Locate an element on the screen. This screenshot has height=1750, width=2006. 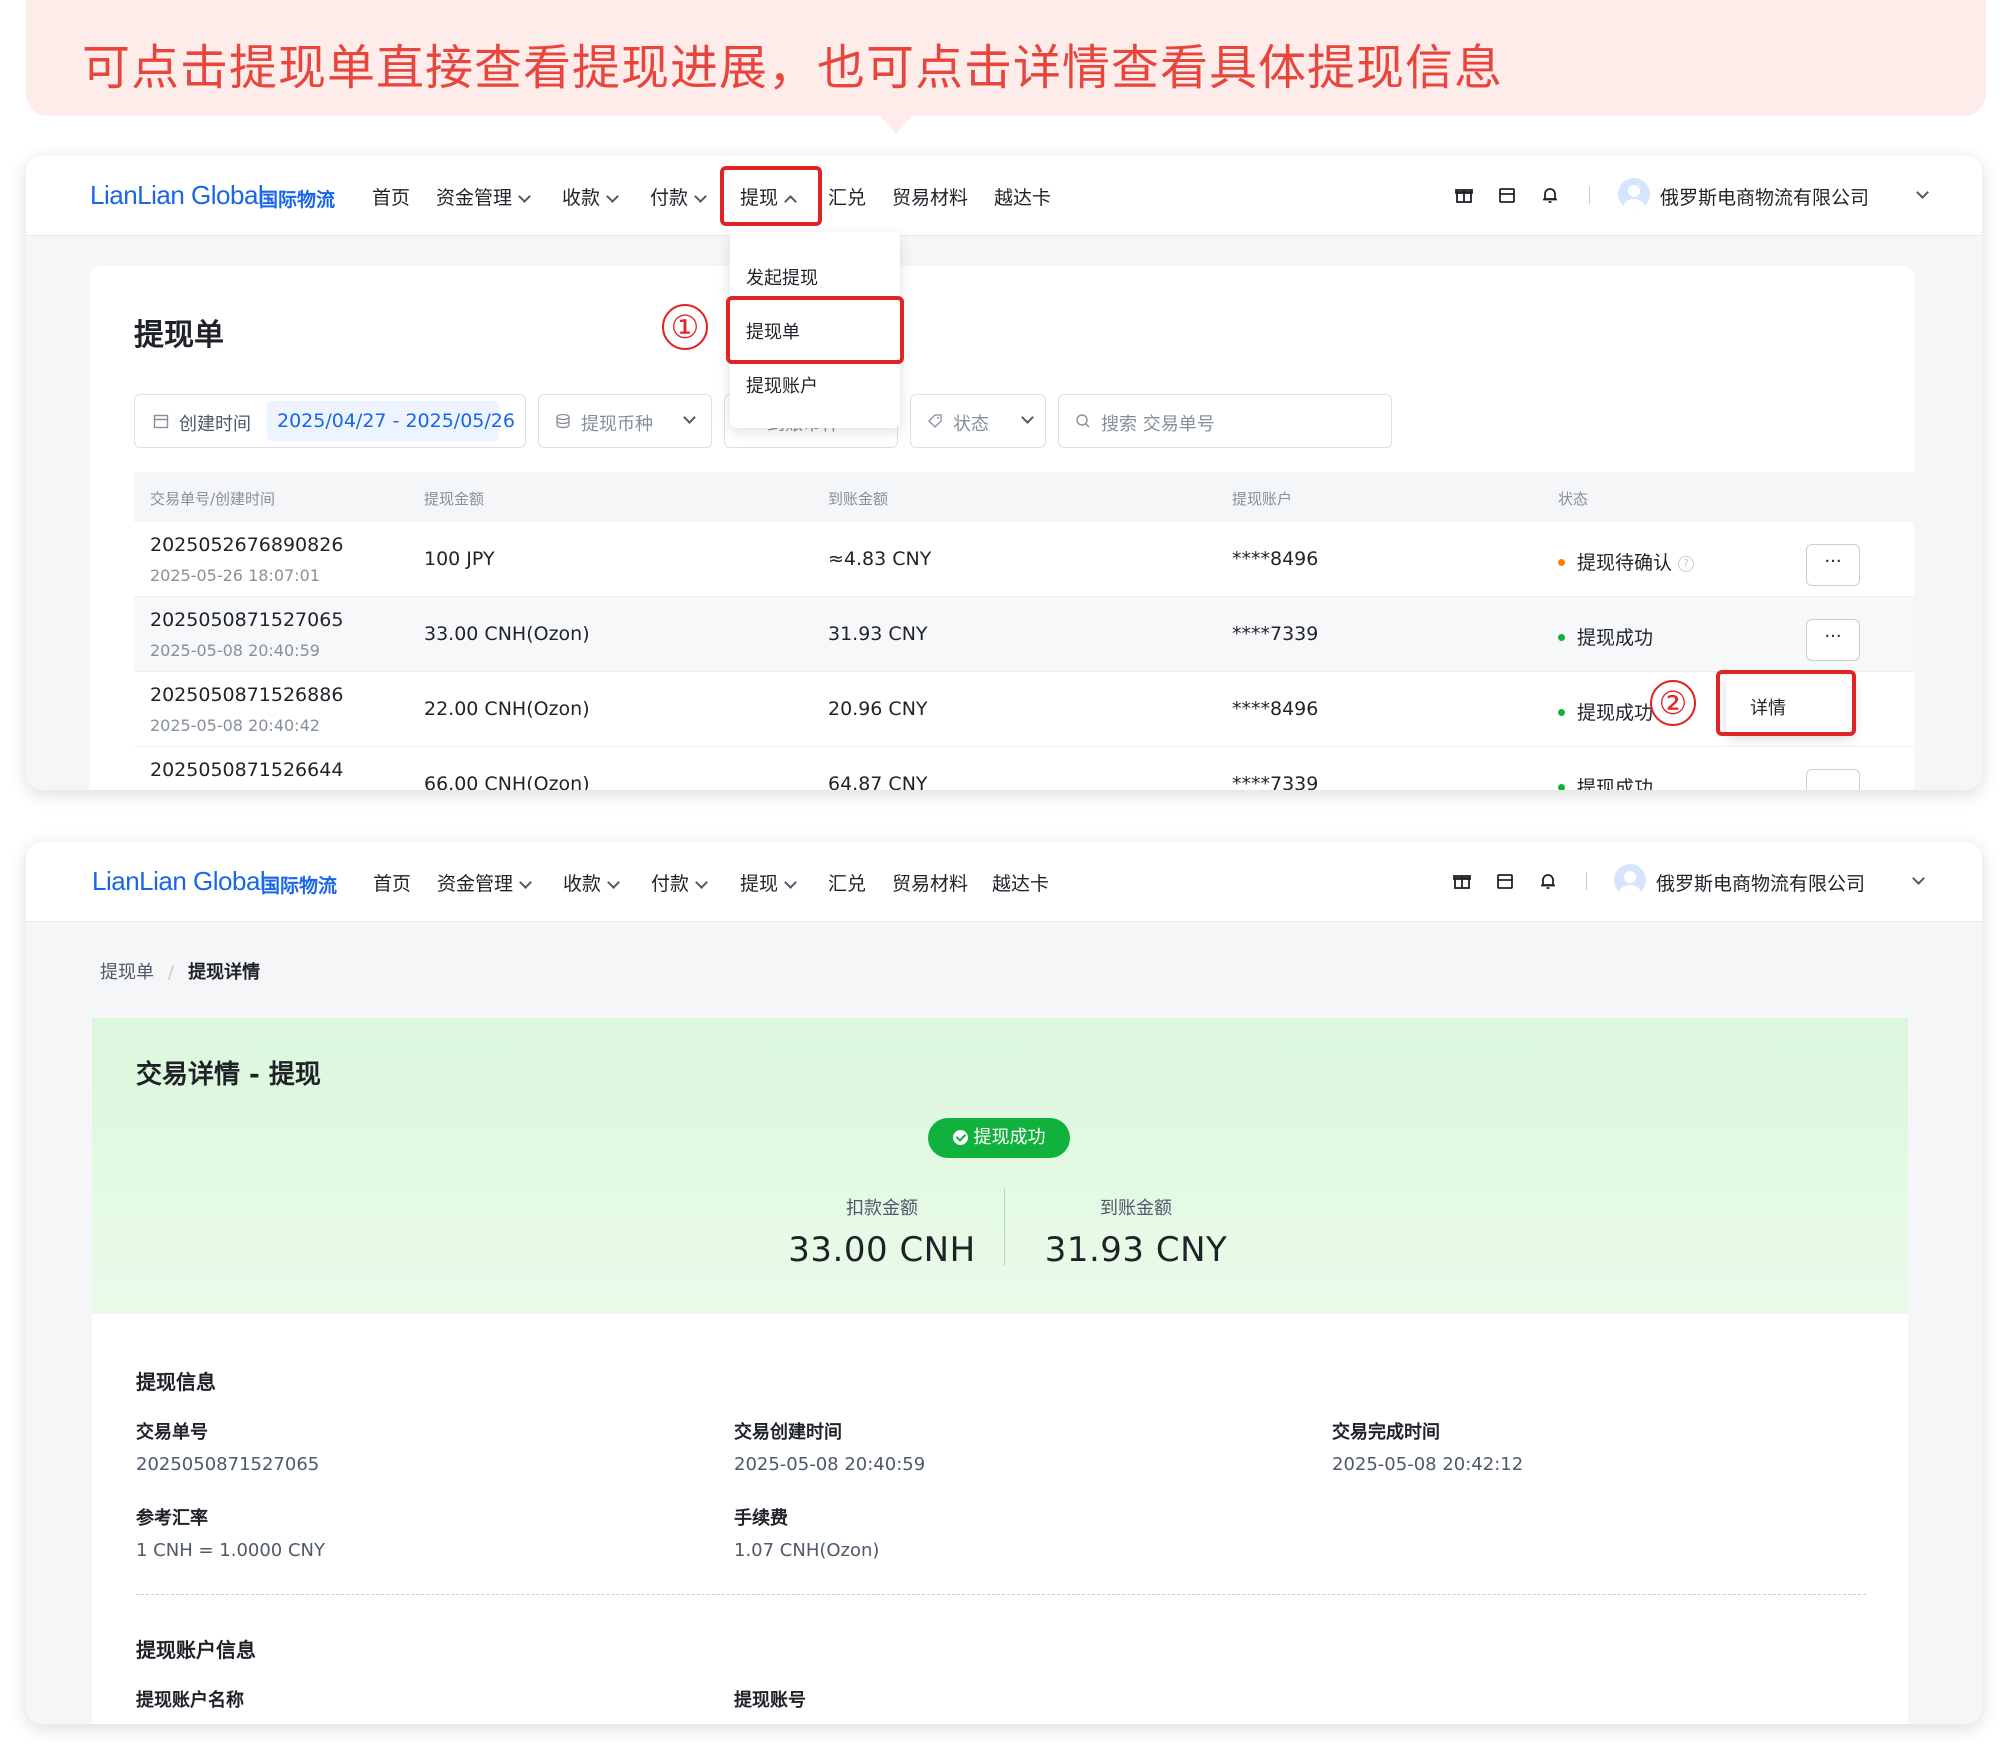
step-2-marker: ② is located at coordinates (1673, 703).